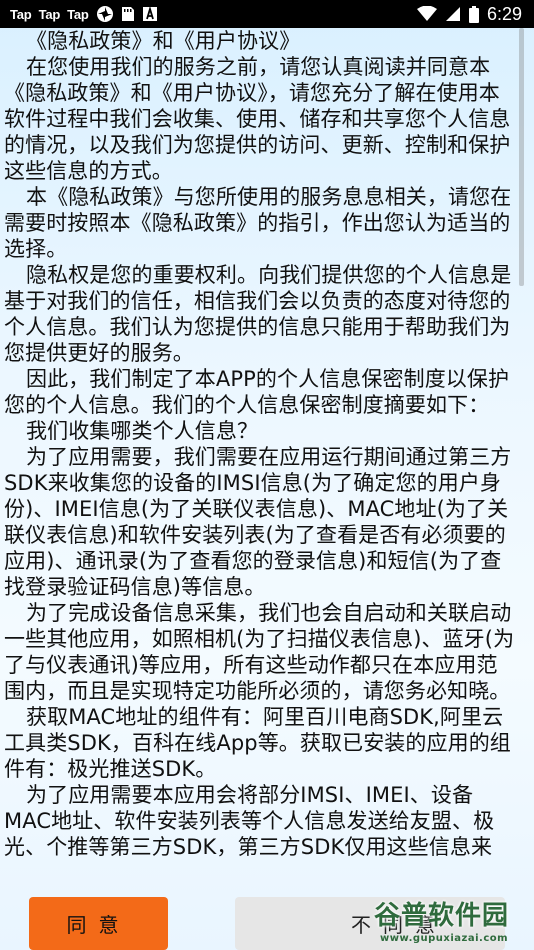 Image resolution: width=534 pixels, height=950 pixels. I want to click on policy-subheading: 我们收集哪类个人信息？, so click(142, 431).